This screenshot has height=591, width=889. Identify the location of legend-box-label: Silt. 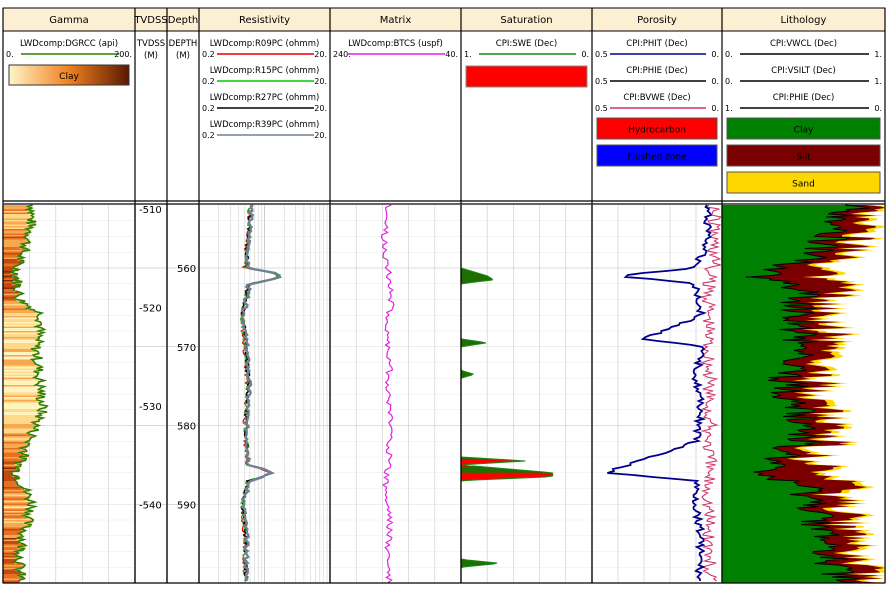
(803, 158).